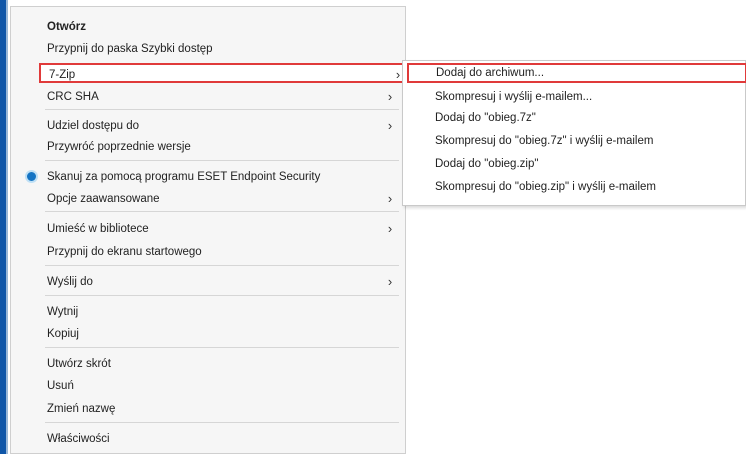 The width and height of the screenshot is (746, 454). What do you see at coordinates (63, 334) in the screenshot?
I see `menu-item-label: Kopiuj` at bounding box center [63, 334].